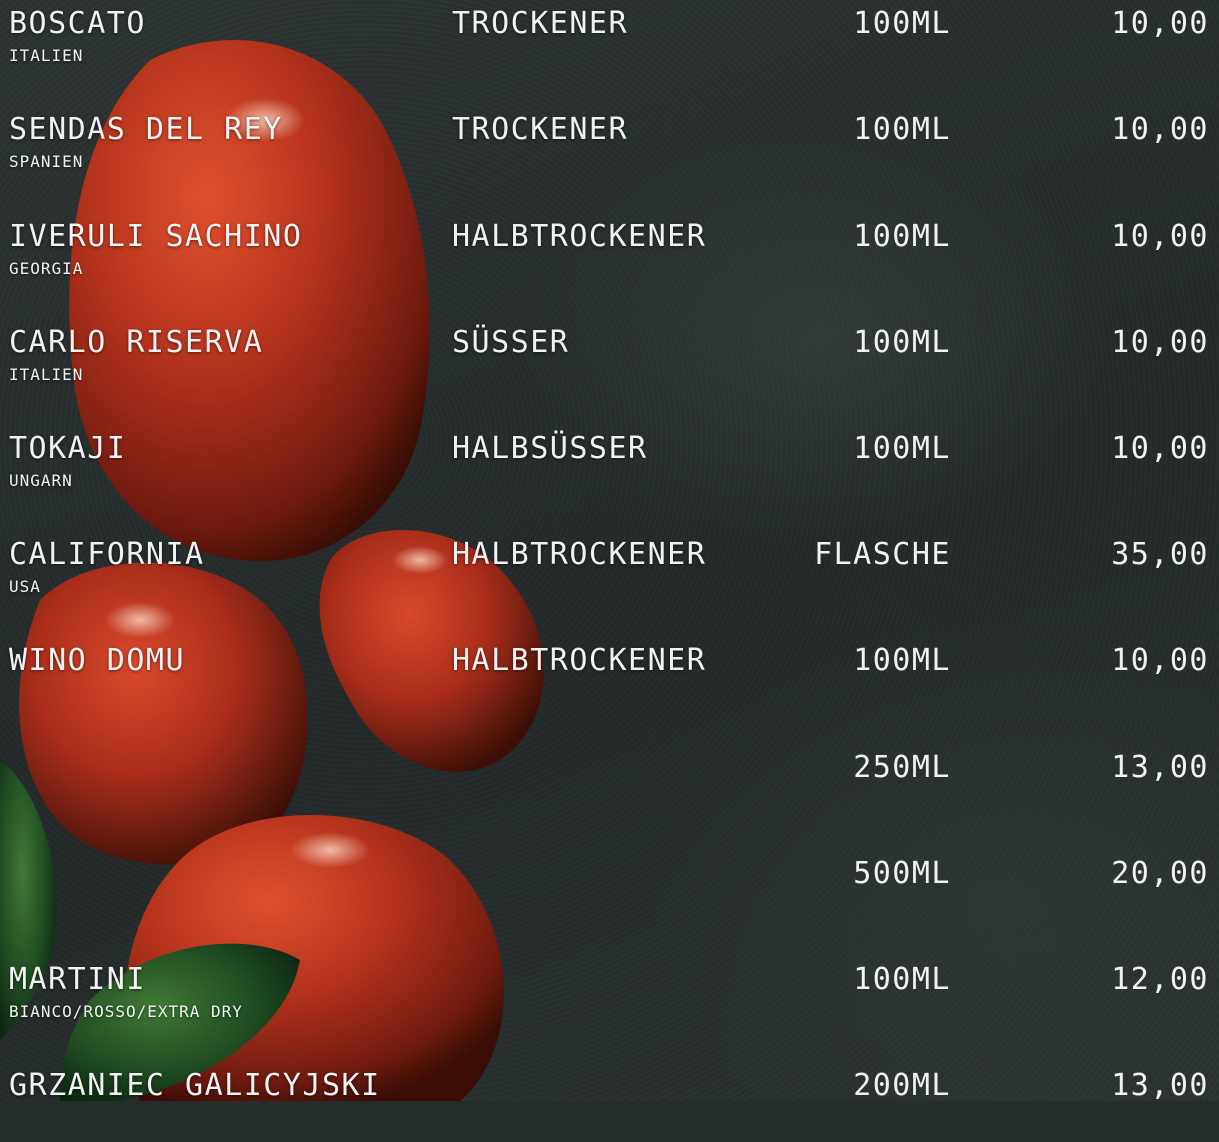  Describe the element at coordinates (1160, 554) in the screenshot. I see `item-price: 35,00` at that location.